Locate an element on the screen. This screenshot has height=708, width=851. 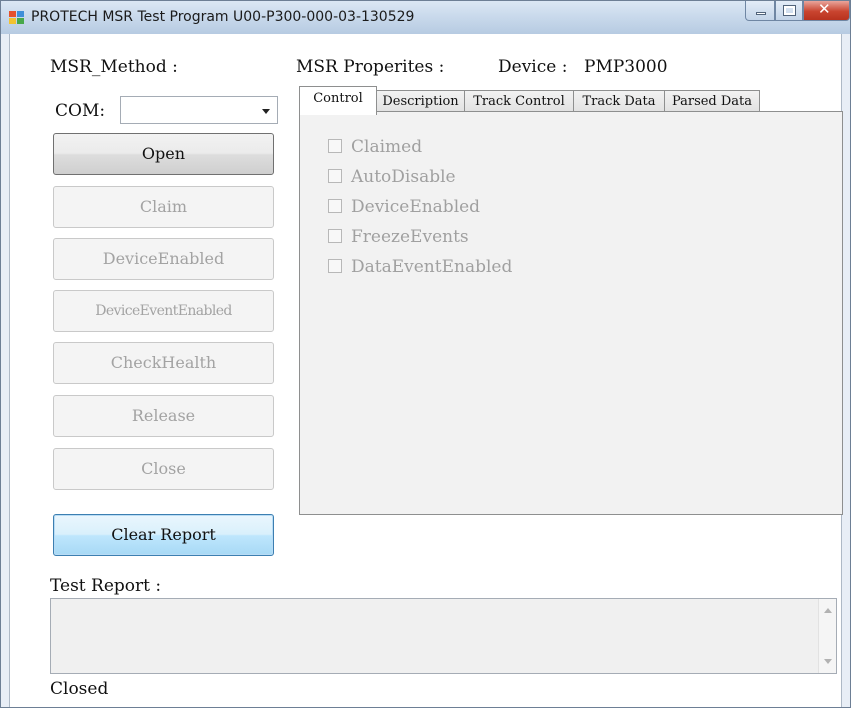
checkbox-label: AutoDisable is located at coordinates (403, 177).